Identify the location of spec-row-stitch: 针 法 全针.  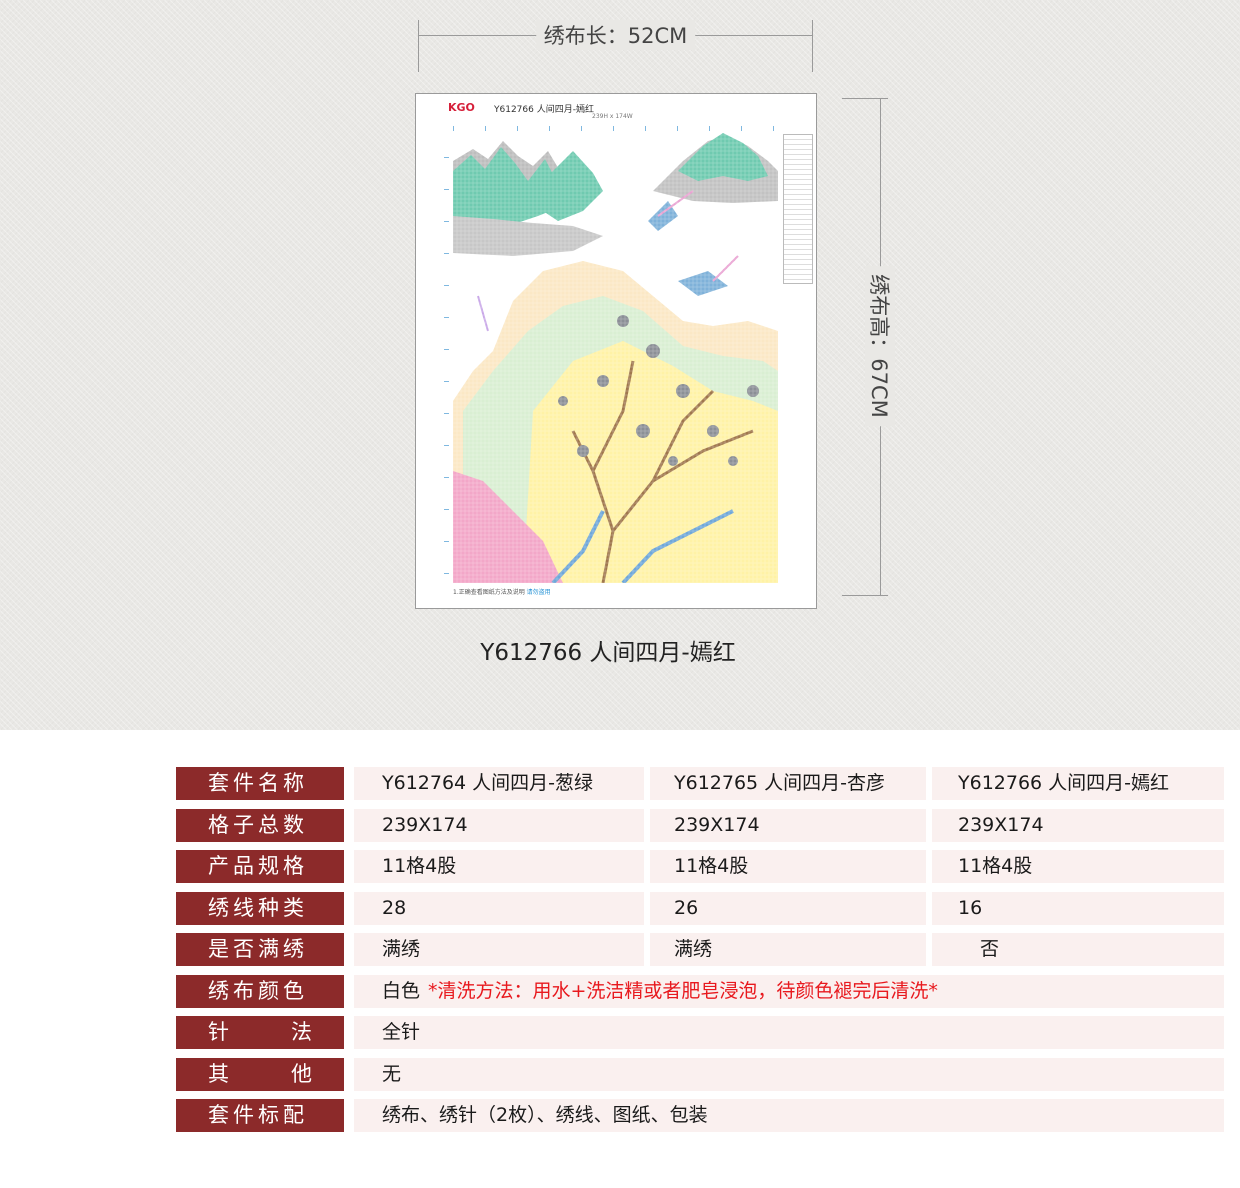
(700, 1032).